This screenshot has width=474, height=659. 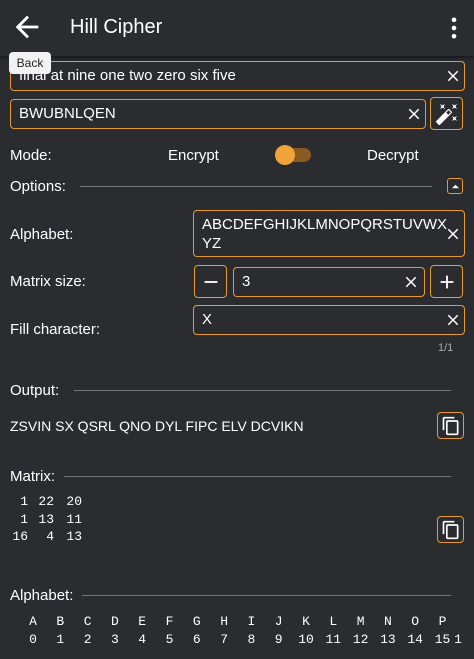 What do you see at coordinates (42, 595) in the screenshot?
I see `alphabet-table-label: Alphabet:` at bounding box center [42, 595].